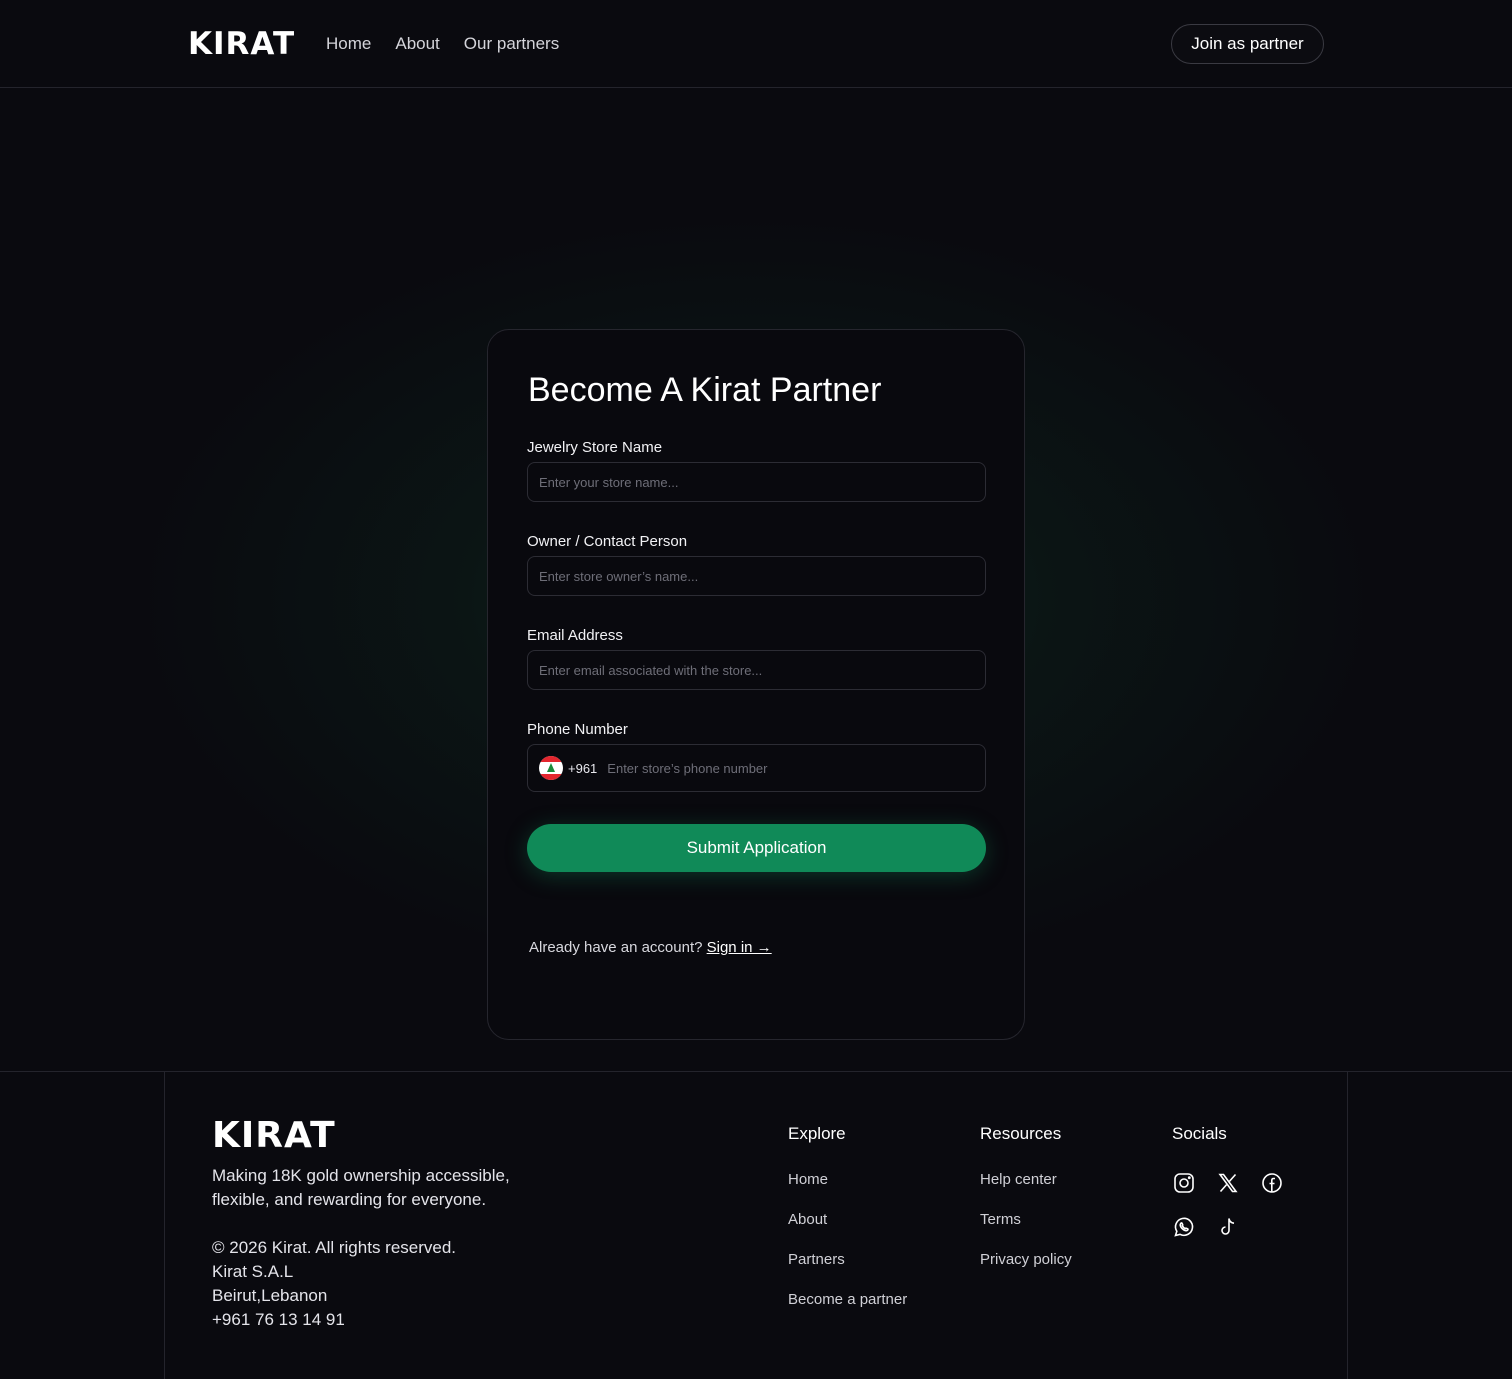 Image resolution: width=1512 pixels, height=1379 pixels. I want to click on submit-application-button: Submit Application, so click(756, 848).